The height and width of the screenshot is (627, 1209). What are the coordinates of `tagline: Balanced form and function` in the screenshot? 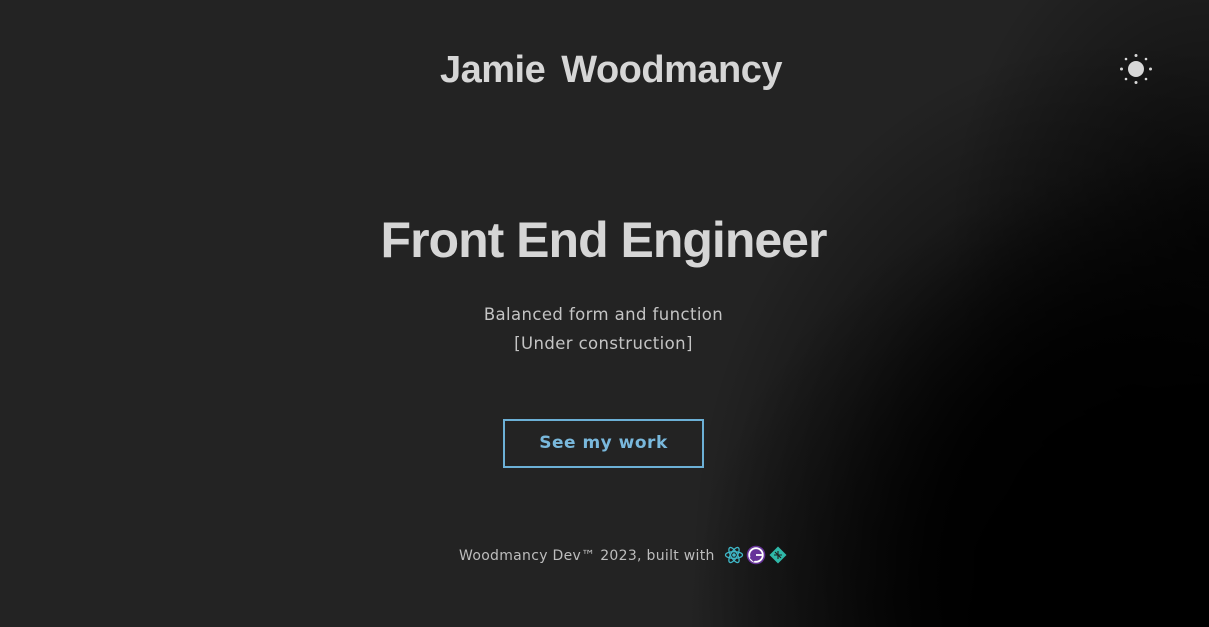 It's located at (603, 314).